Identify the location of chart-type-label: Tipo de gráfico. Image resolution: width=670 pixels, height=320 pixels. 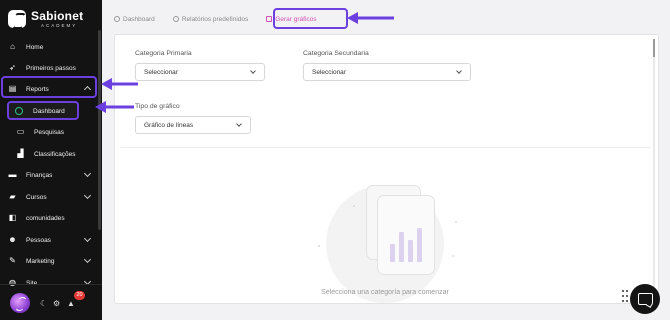
(157, 106).